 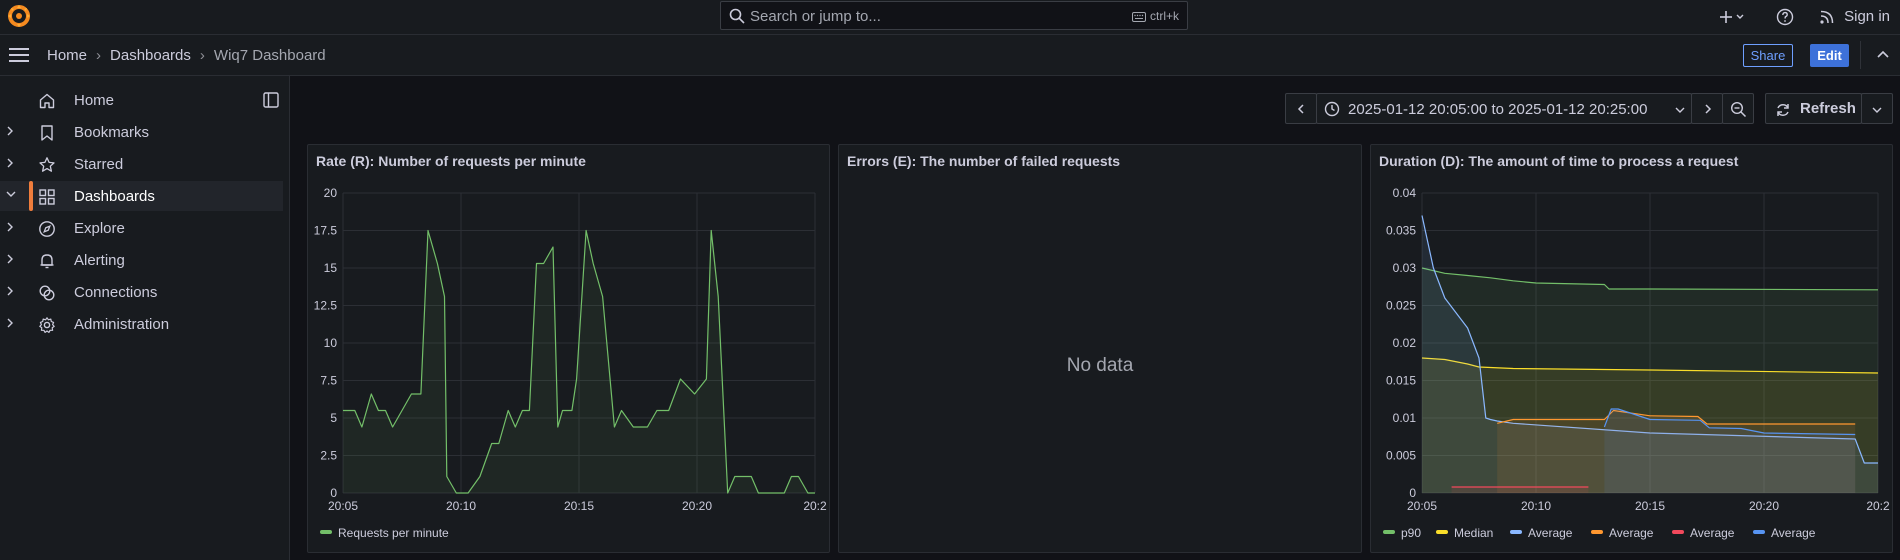 What do you see at coordinates (328, 456) in the screenshot?
I see `y-tick-label: 2.5` at bounding box center [328, 456].